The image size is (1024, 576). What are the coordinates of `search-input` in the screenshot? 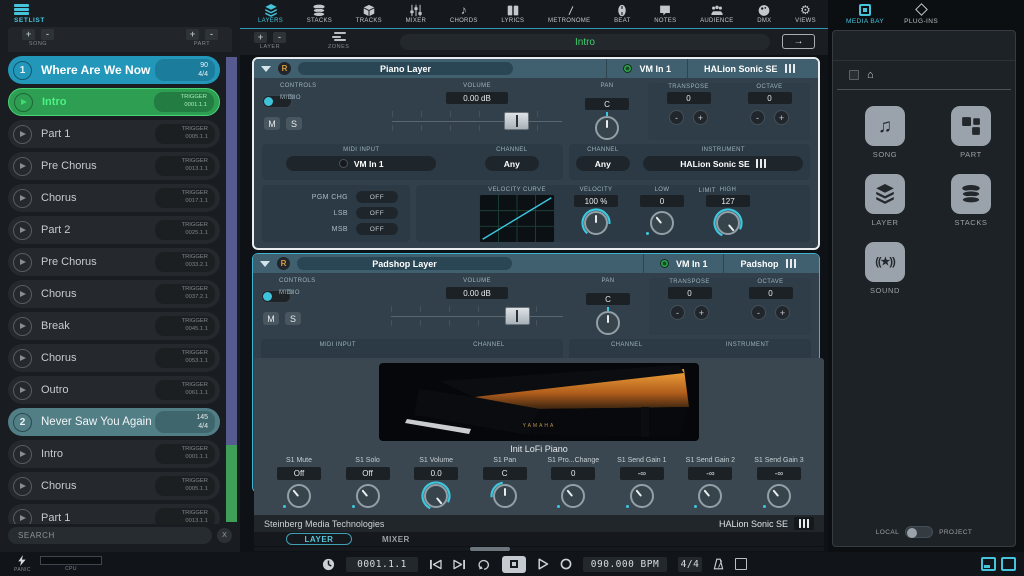 It's located at (110, 535).